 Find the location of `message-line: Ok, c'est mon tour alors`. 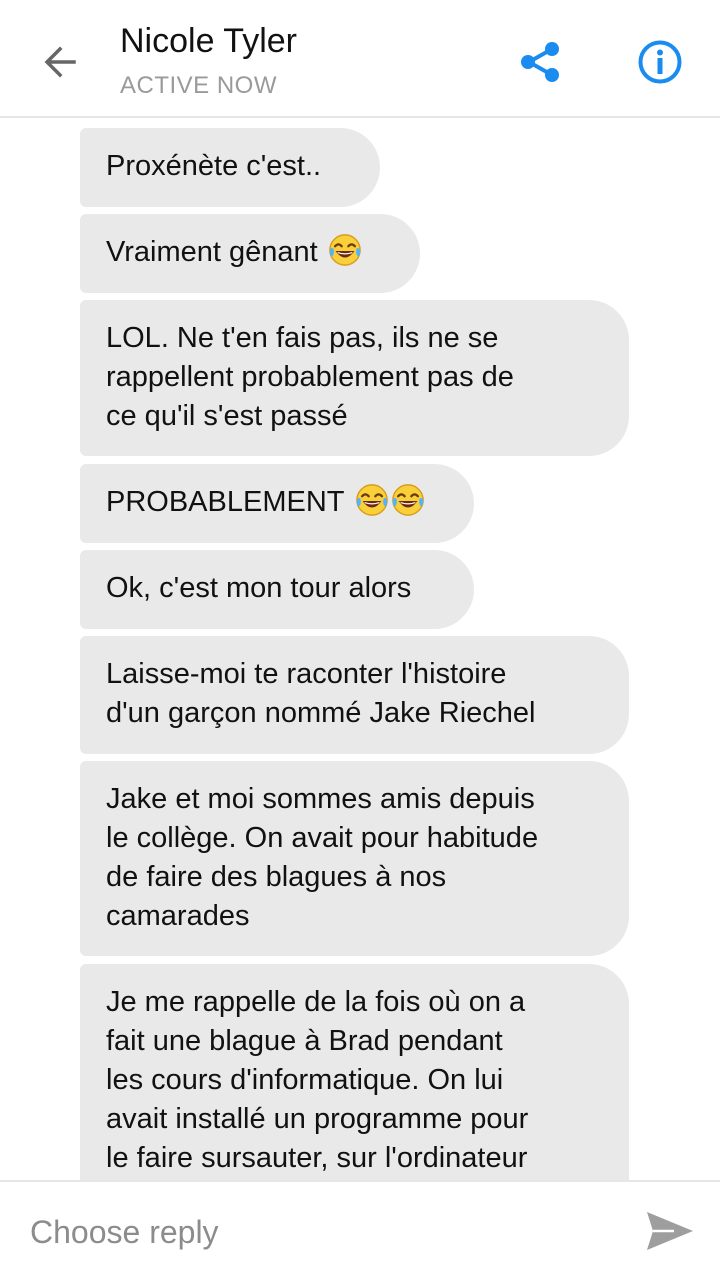

message-line: Ok, c'est mon tour alors is located at coordinates (259, 588).